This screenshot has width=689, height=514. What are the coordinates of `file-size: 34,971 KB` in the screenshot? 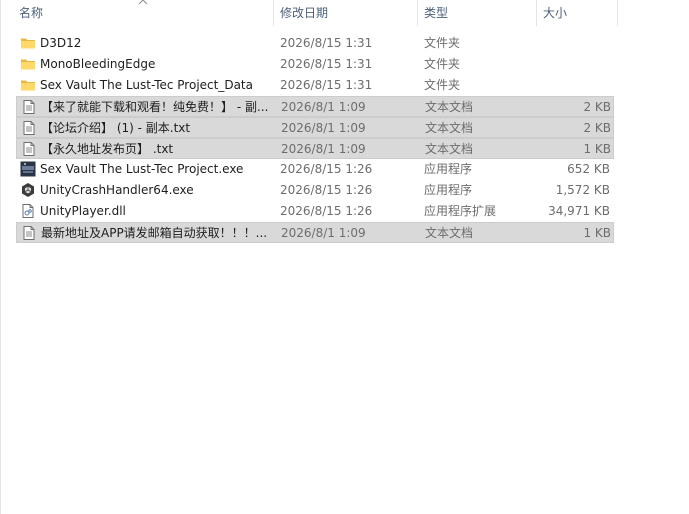 It's located at (579, 211).